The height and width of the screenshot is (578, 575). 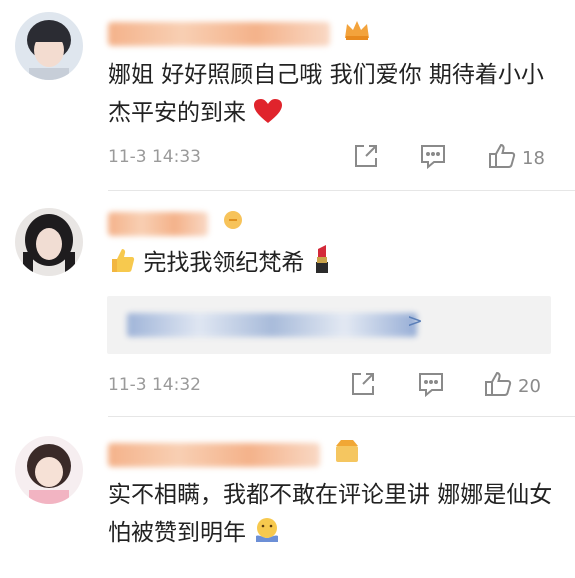 I want to click on comment-text: 完找我领纪梵希, so click(x=331, y=265).